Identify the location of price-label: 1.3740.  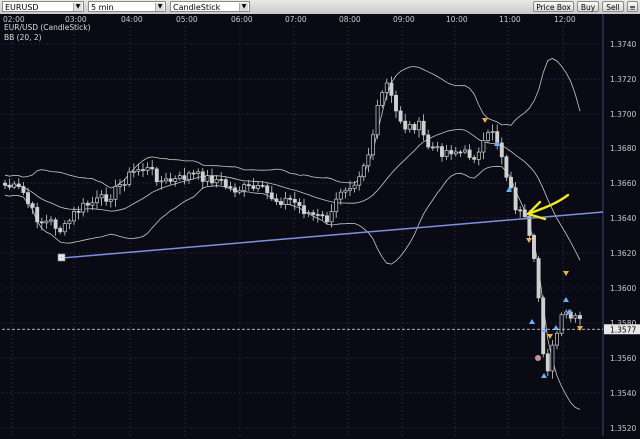
(623, 44).